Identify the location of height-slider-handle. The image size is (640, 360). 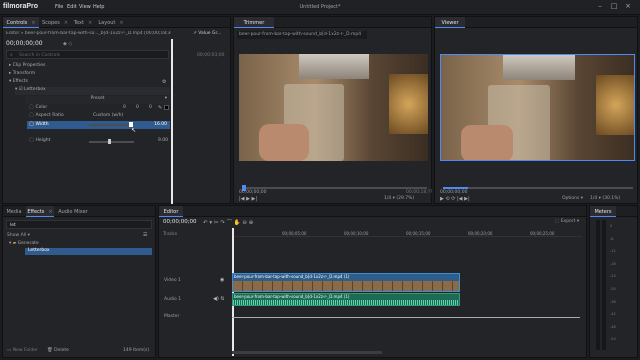
(109, 141).